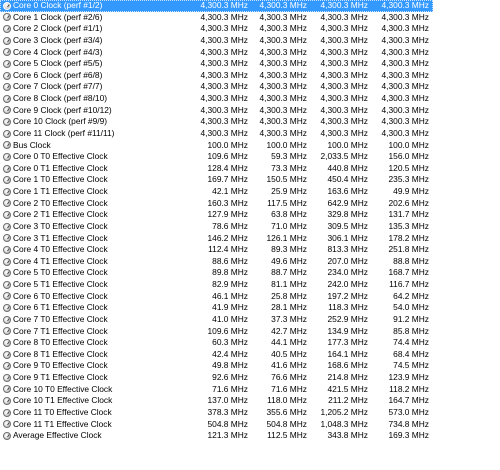 This screenshot has height=470, width=500. What do you see at coordinates (60, 318) in the screenshot?
I see `sensor-label: Core 7 T0 Effective Clock` at bounding box center [60, 318].